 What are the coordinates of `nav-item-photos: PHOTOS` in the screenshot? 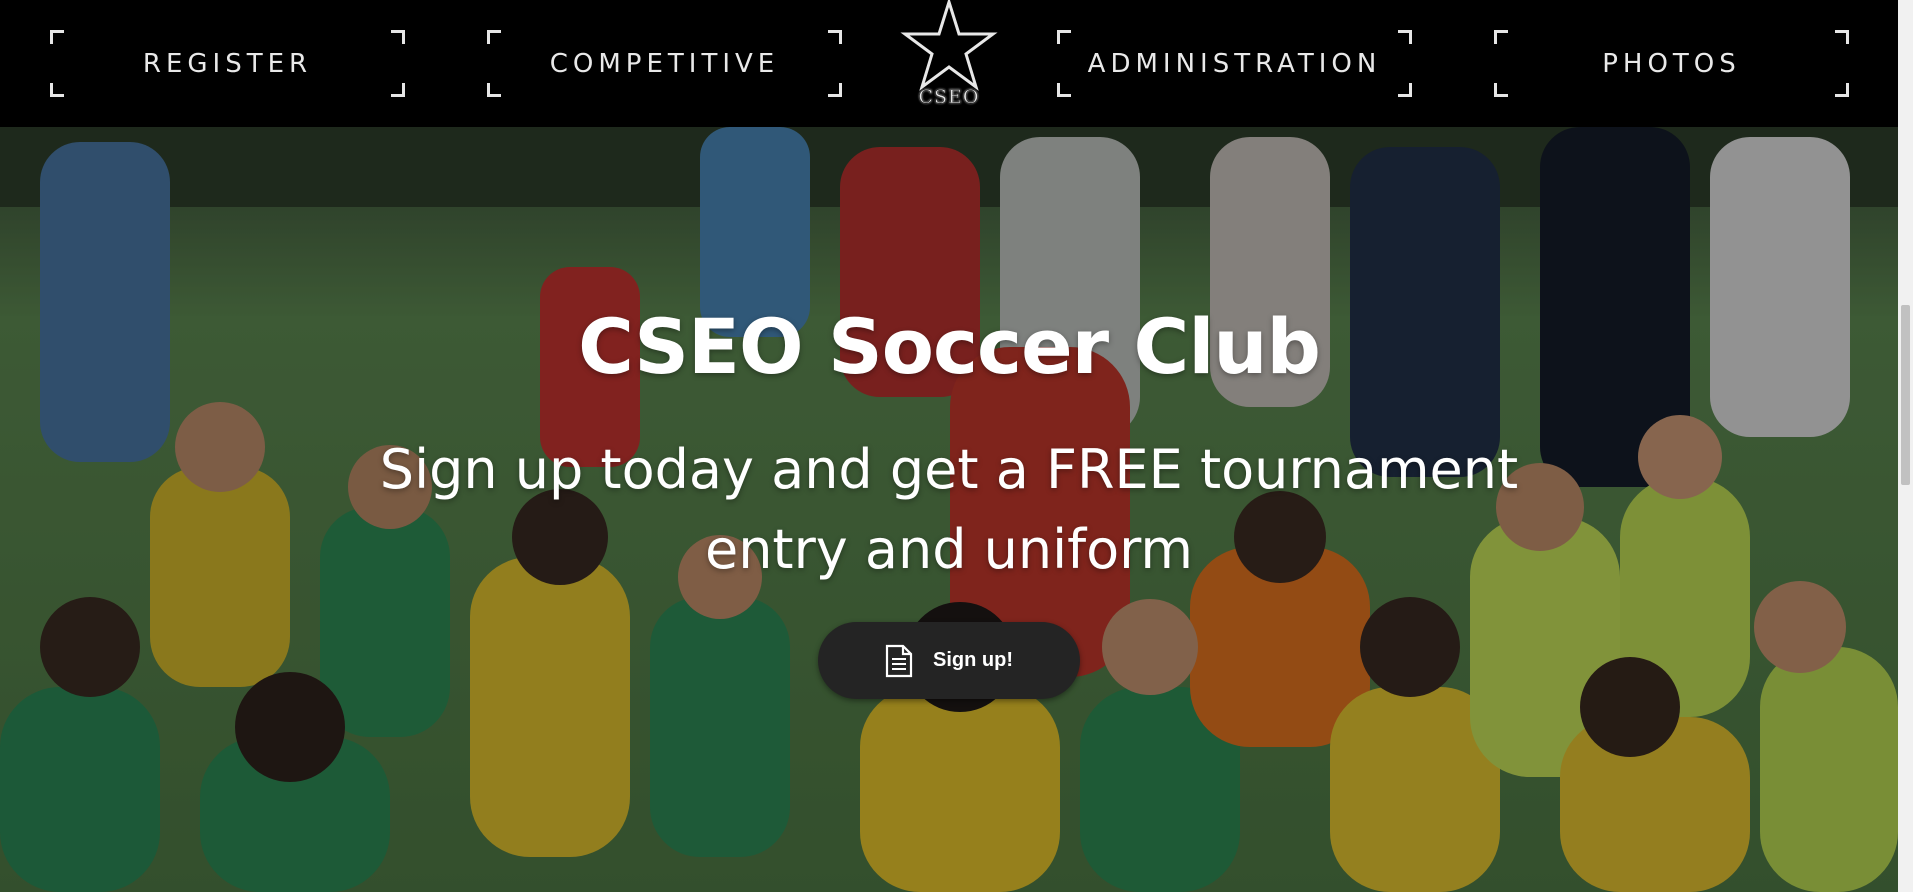 It's located at (1671, 63).